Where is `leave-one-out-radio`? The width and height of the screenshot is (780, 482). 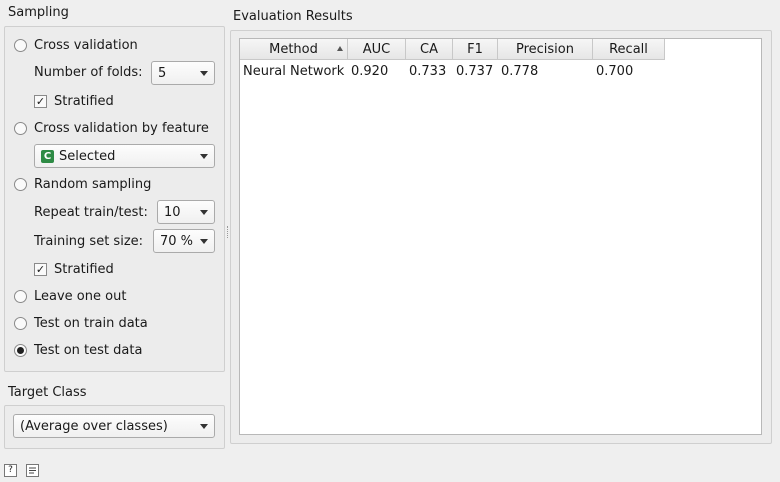
leave-one-out-radio is located at coordinates (20, 296).